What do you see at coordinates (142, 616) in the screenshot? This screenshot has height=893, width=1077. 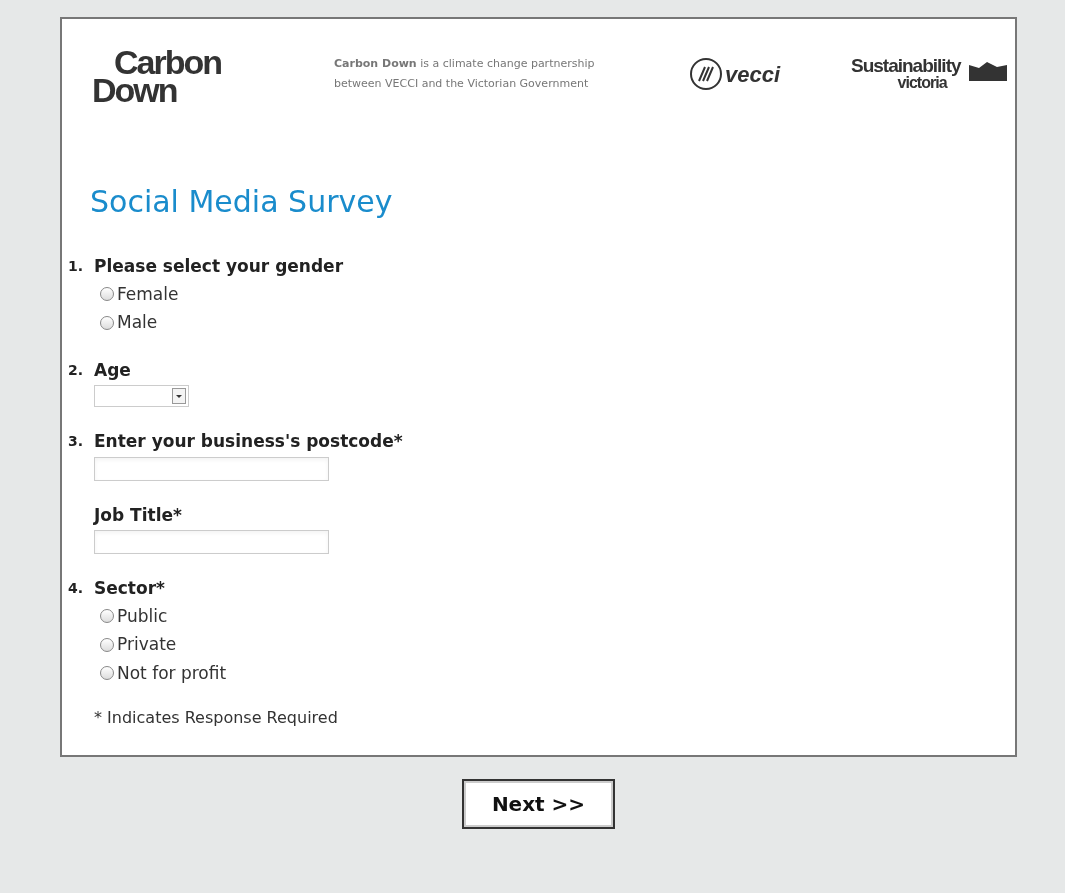 I see `option-label: Public` at bounding box center [142, 616].